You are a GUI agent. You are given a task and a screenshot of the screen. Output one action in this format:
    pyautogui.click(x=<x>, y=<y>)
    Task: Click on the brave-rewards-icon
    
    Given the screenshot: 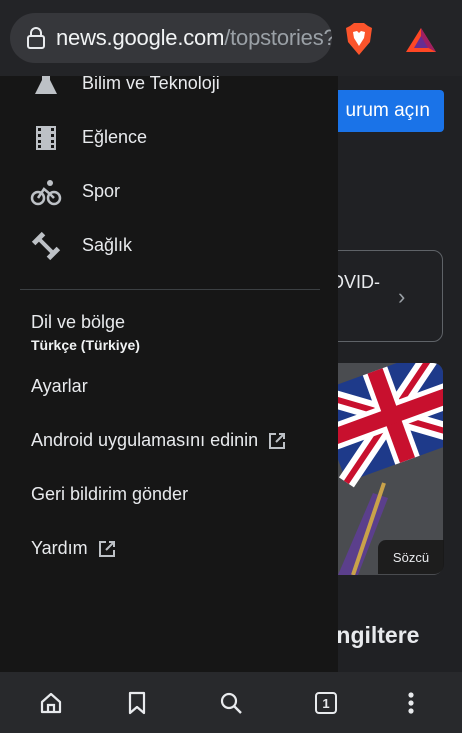 What is the action you would take?
    pyautogui.click(x=421, y=40)
    